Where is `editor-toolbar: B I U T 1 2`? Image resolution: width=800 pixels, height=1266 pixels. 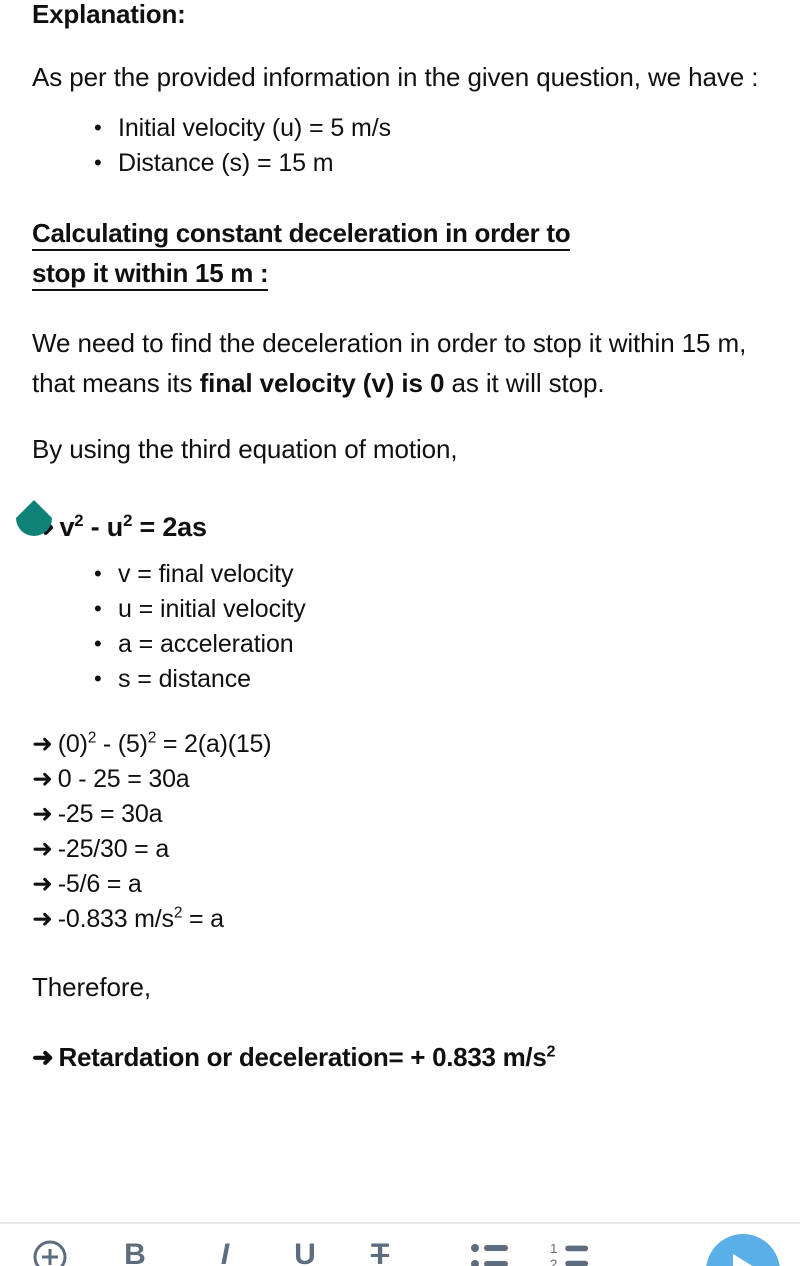 editor-toolbar: B I U T 1 2 is located at coordinates (400, 1244).